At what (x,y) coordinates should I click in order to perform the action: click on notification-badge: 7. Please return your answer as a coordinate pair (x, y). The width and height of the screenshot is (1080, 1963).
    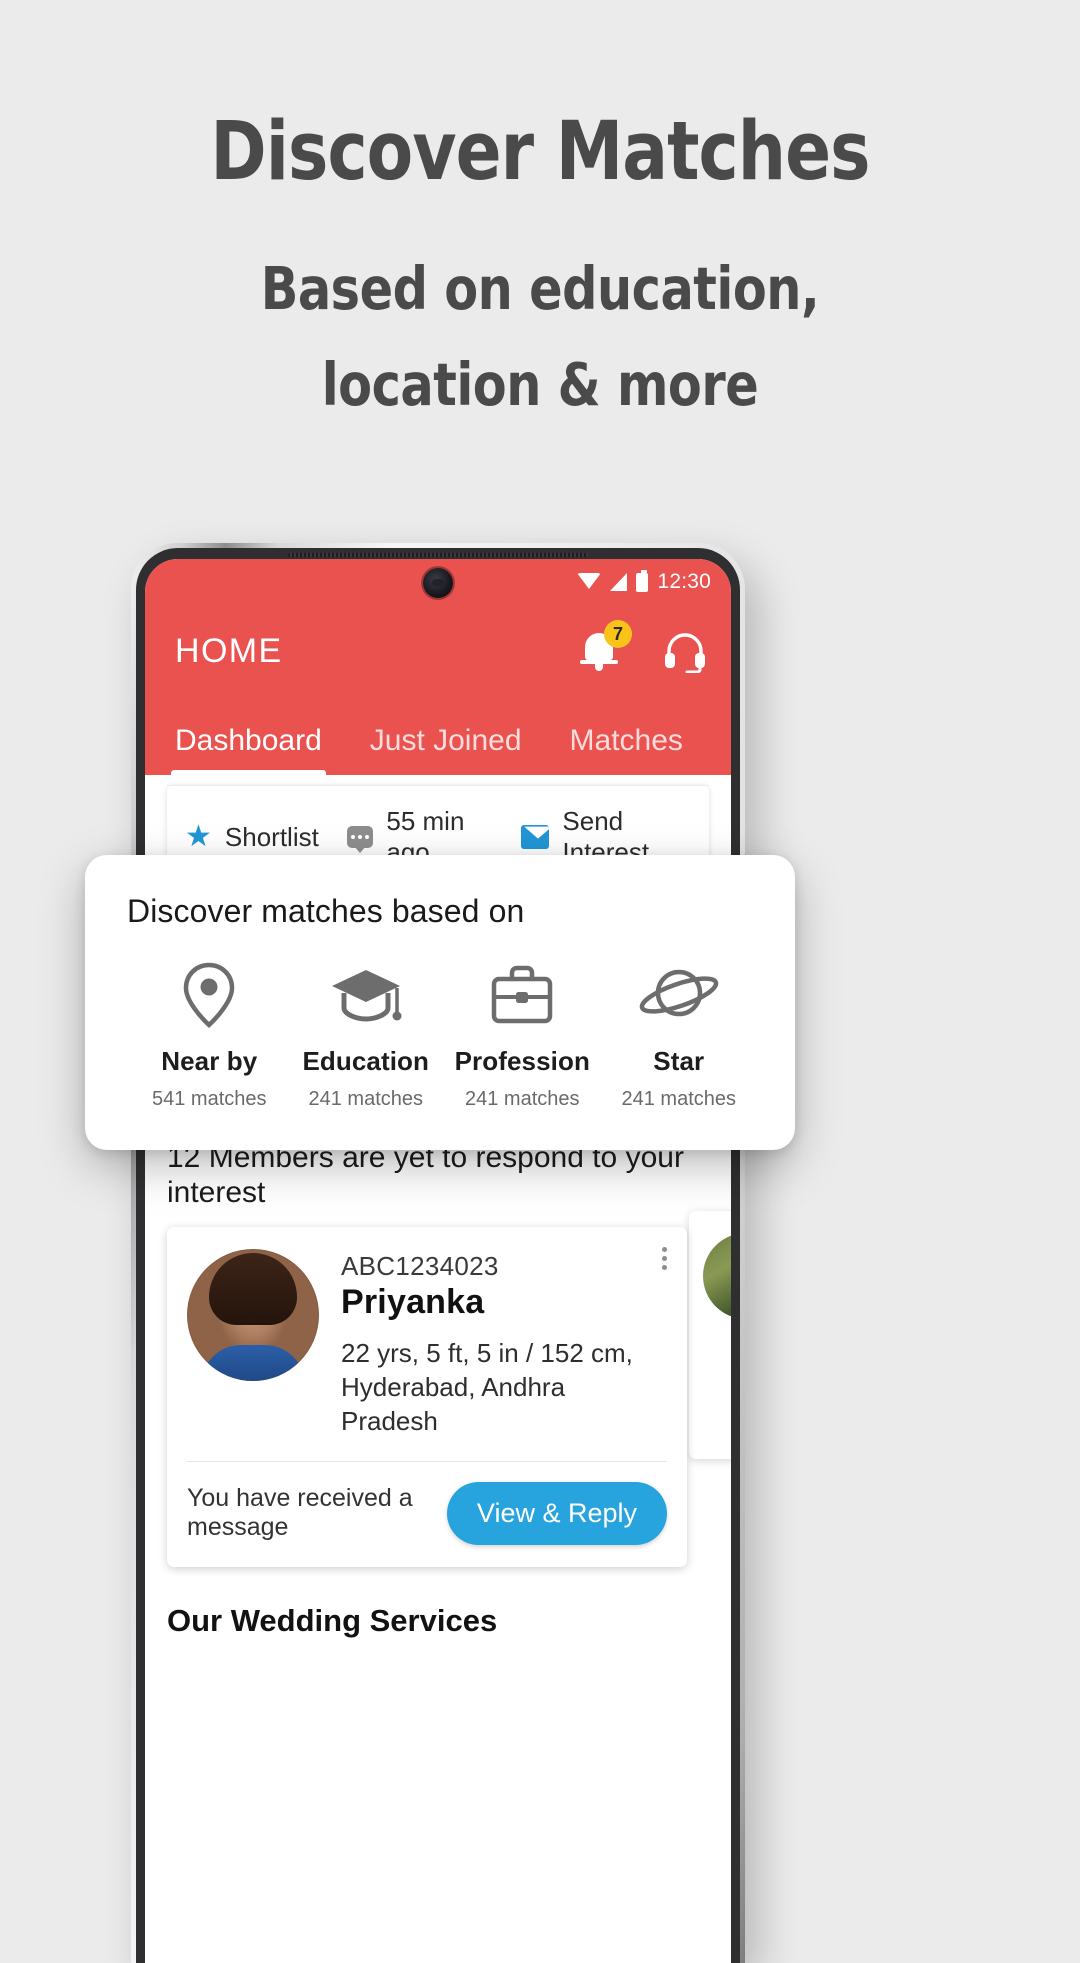
    Looking at the image, I should click on (618, 634).